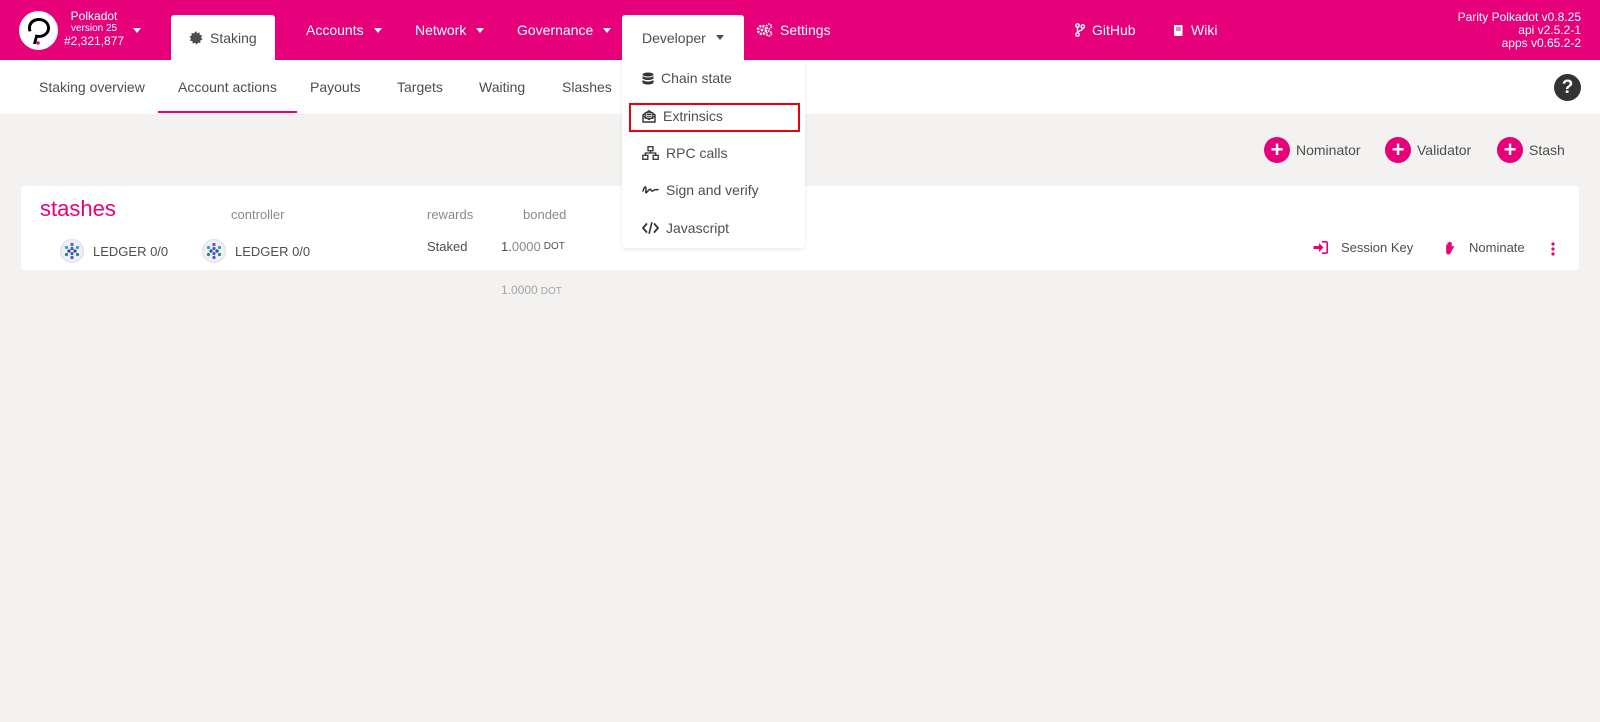  I want to click on chain-selector: Polkadot version 25 #2,321,877, so click(94, 29).